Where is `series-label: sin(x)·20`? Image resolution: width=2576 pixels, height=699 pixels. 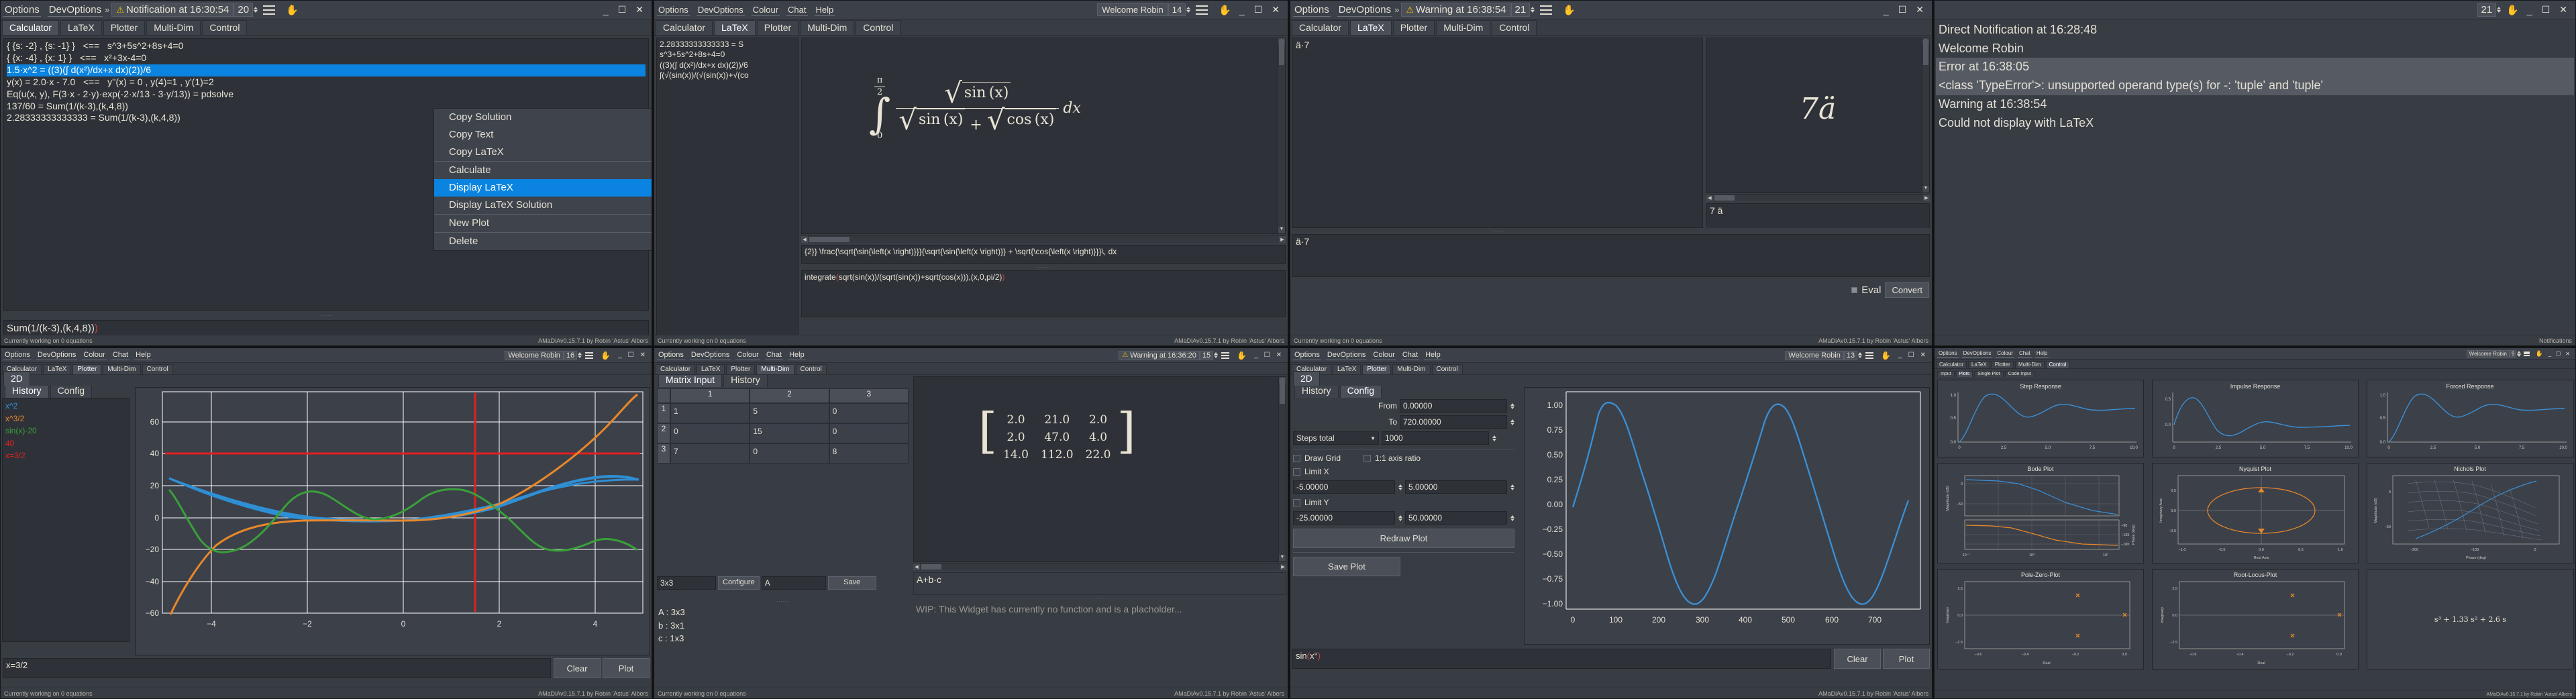 series-label: sin(x)·20 is located at coordinates (65, 431).